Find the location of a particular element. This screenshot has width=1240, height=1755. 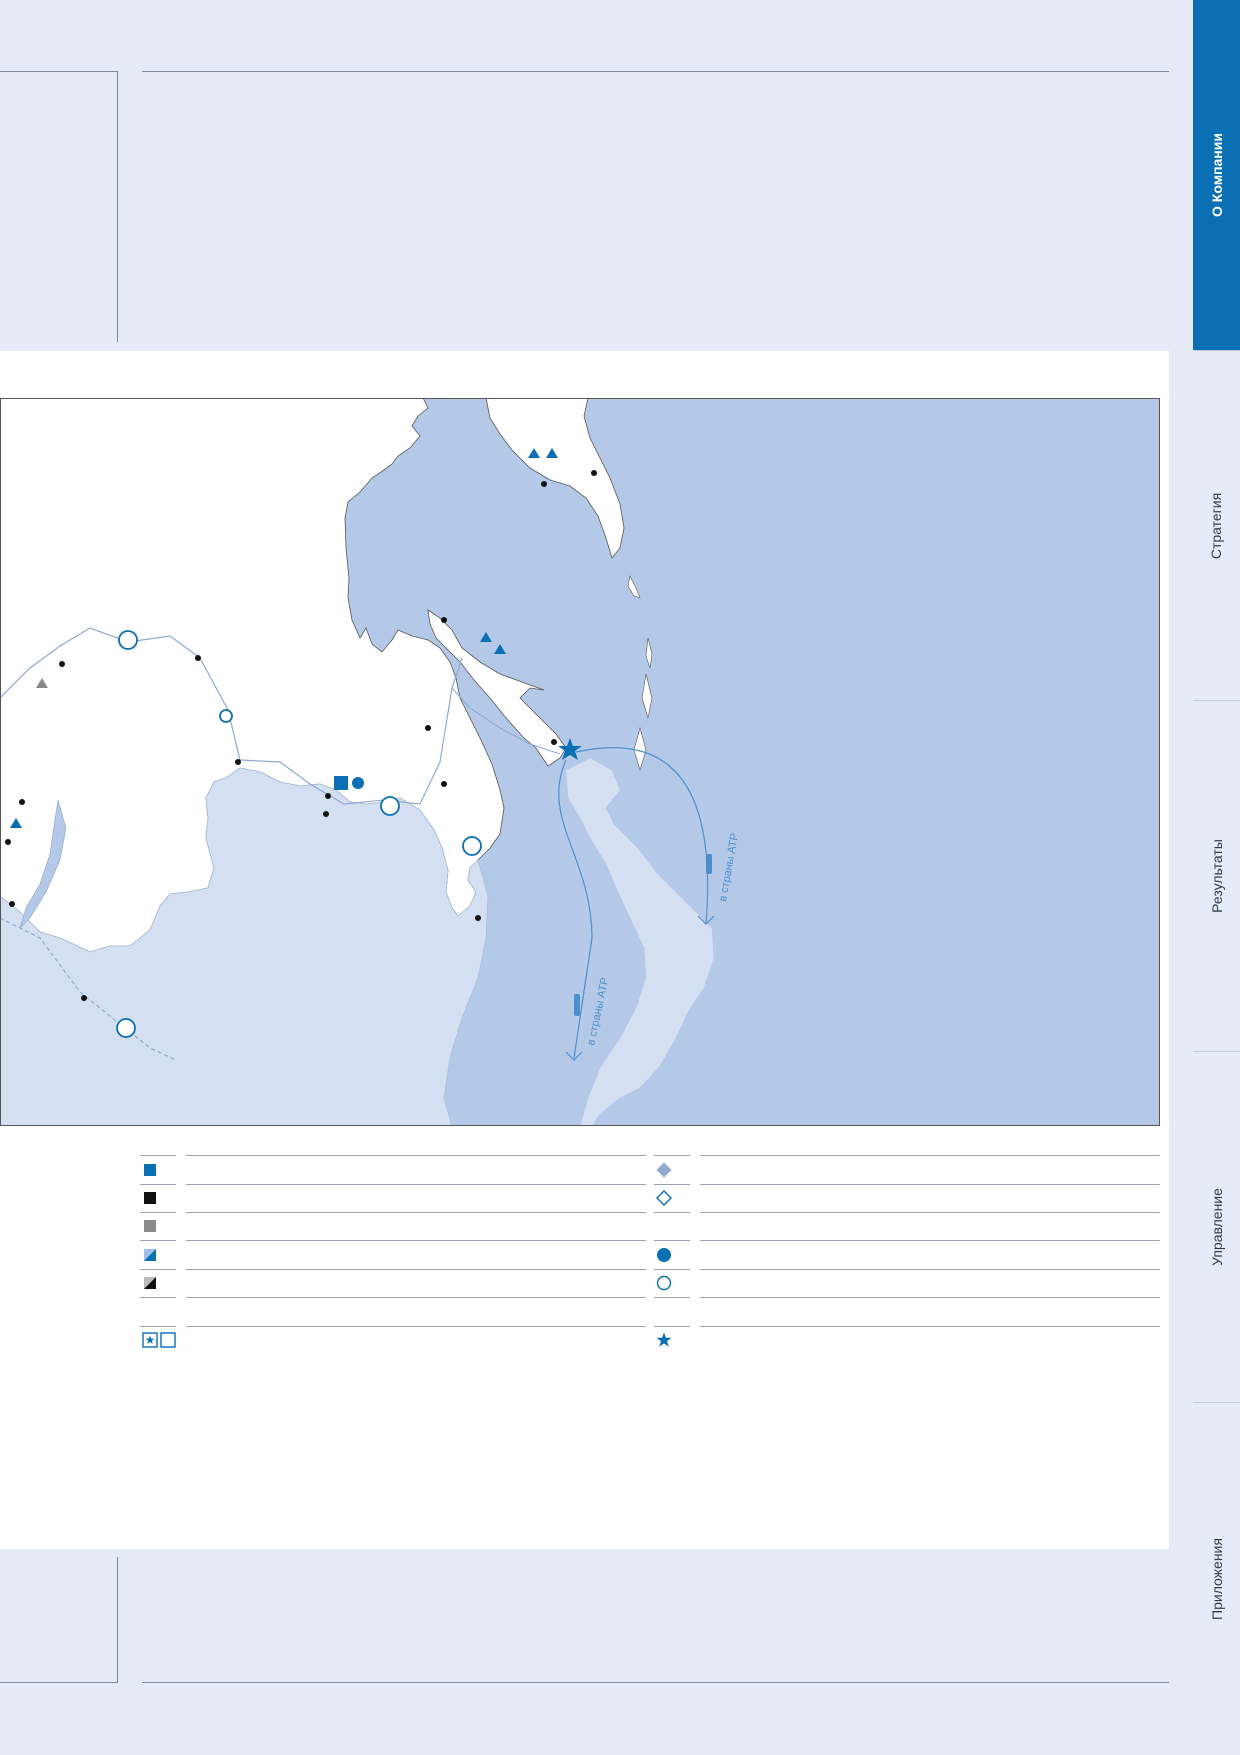

legend-square-gray-icon is located at coordinates (150, 1226).